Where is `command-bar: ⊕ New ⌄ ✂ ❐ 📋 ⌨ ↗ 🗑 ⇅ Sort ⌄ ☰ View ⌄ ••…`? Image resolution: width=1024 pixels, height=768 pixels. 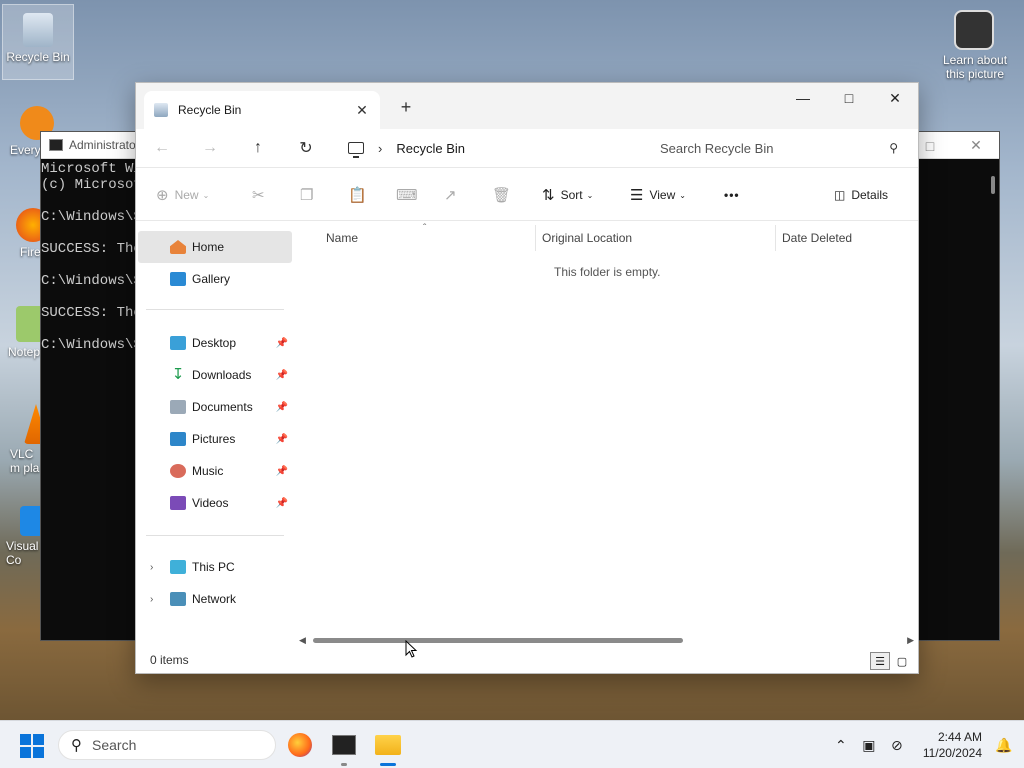 command-bar: ⊕ New ⌄ ✂ ❐ 📋 ⌨ ↗ 🗑 ⇅ Sort ⌄ ☰ View ⌄ ••… is located at coordinates (527, 194).